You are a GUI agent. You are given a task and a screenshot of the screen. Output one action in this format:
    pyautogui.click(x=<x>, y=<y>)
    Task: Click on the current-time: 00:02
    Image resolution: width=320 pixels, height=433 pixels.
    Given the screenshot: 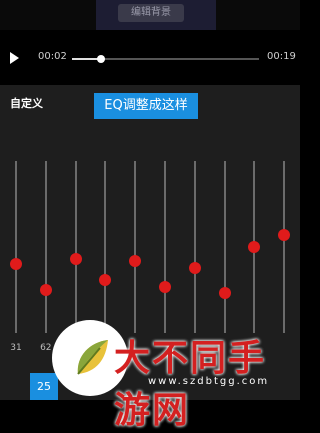 What is the action you would take?
    pyautogui.click(x=52, y=56)
    